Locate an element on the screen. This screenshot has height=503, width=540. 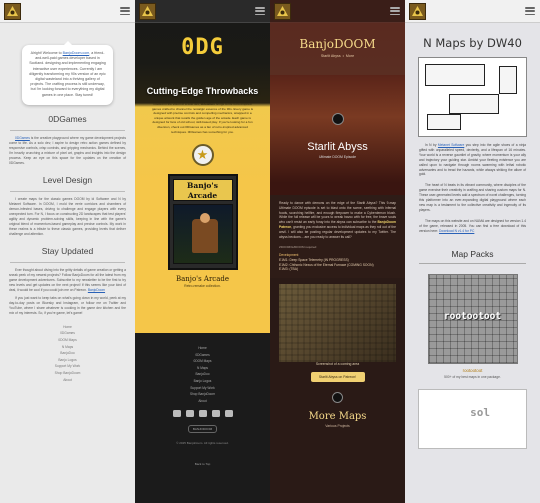
cover-title: Banjo's Arcade is located at coordinates (202, 190).